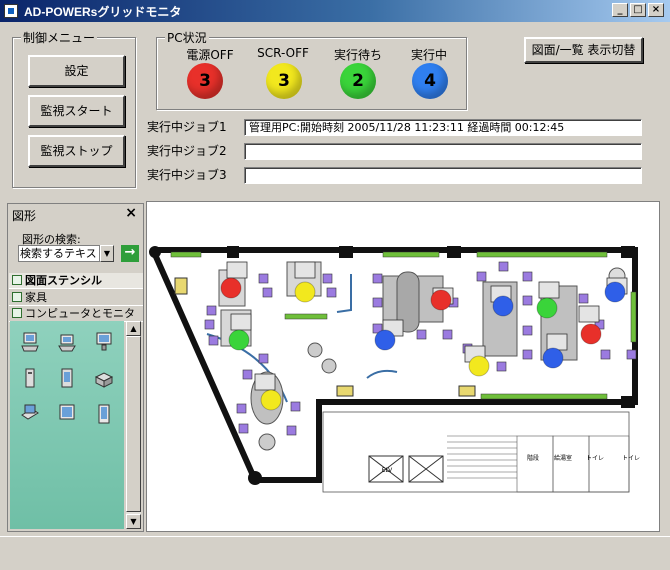 This screenshot has width=670, height=570. Describe the element at coordinates (76, 298) in the screenshot. I see `stencil-furniture: 家具` at that location.